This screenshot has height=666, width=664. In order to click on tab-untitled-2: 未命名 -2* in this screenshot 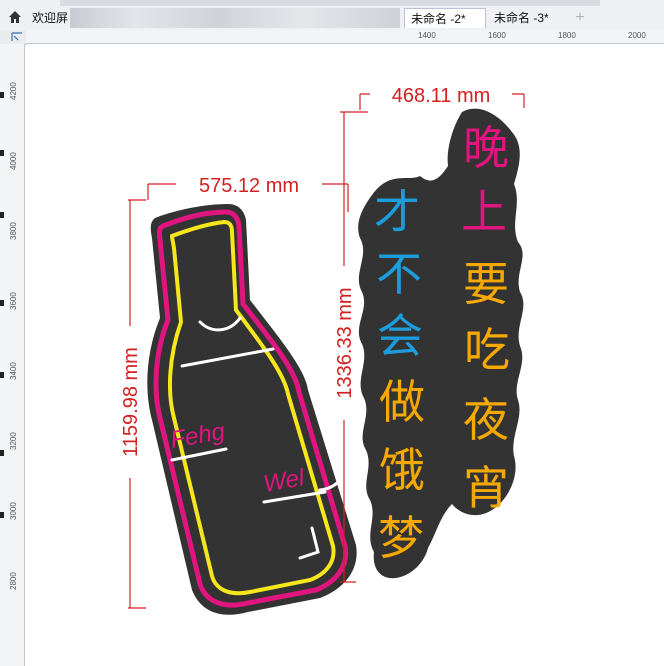, I will do `click(445, 18)`.